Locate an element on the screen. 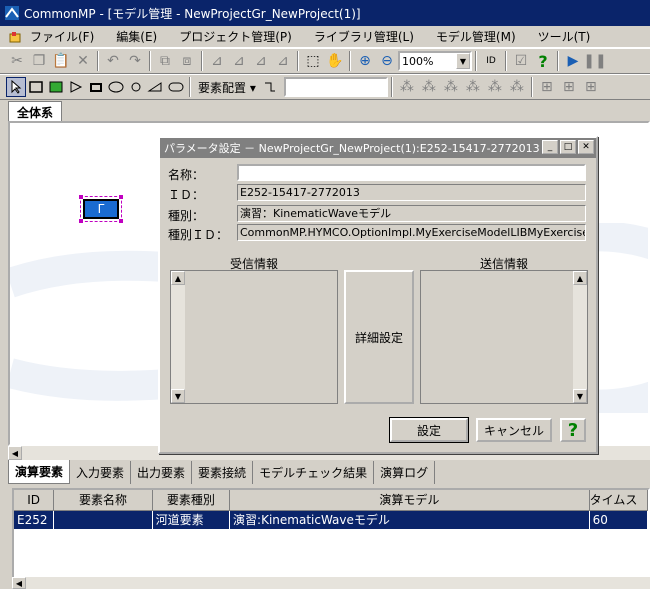 This screenshot has height=589, width=650. paste-icon: 📋 is located at coordinates (61, 61).